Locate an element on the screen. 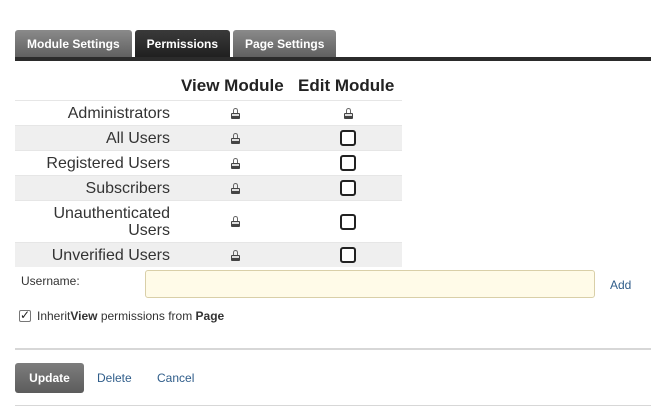  role-label: Subscribers is located at coordinates (127, 188).